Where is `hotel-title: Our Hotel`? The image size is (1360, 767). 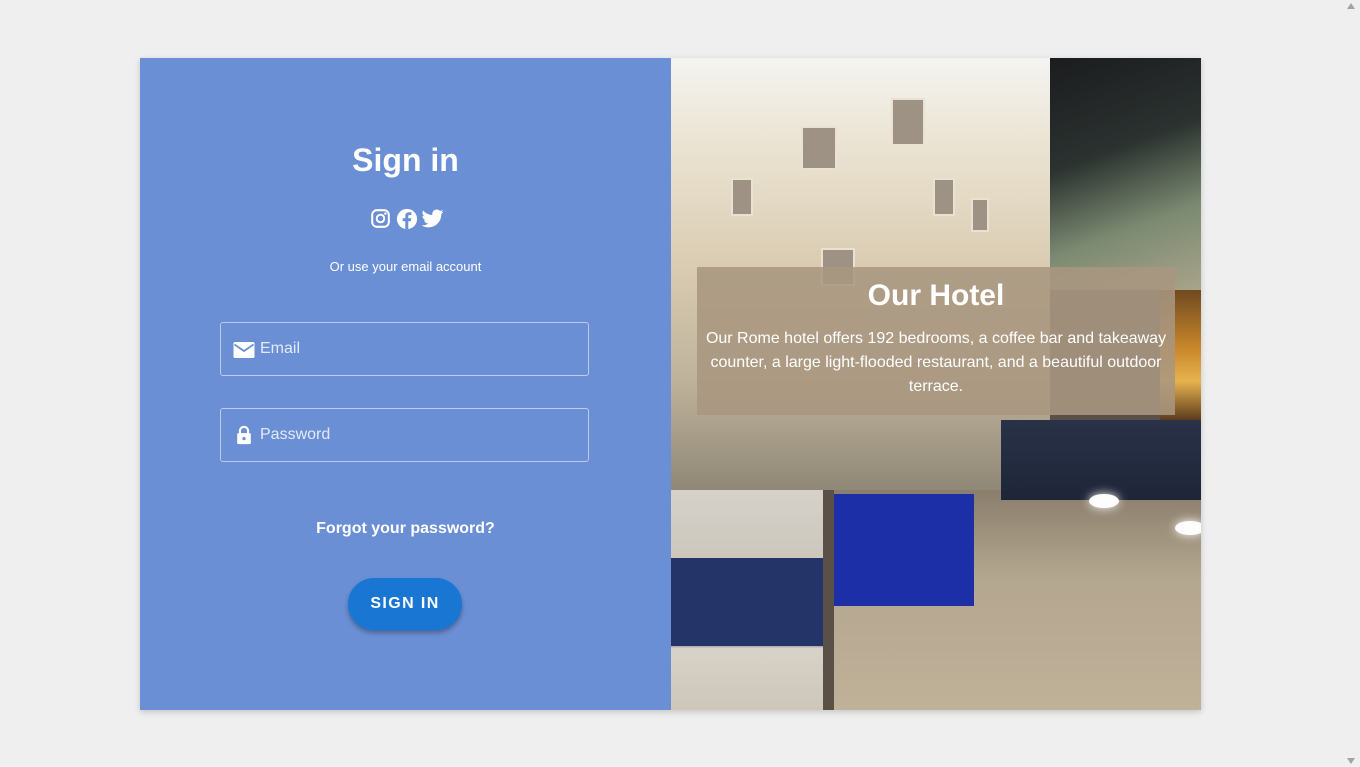 hotel-title: Our Hotel is located at coordinates (936, 295).